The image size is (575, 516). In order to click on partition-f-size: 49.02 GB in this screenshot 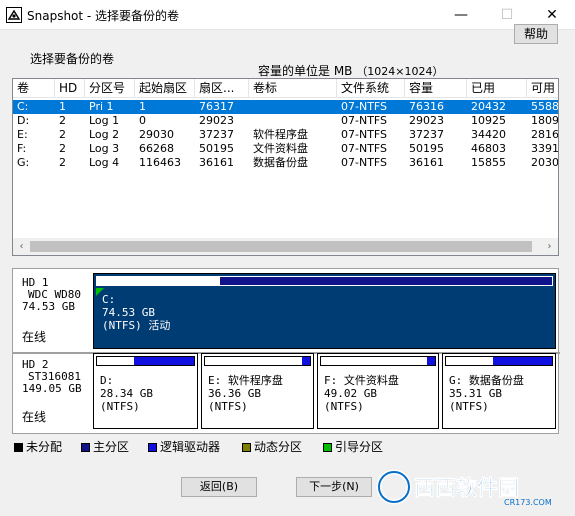, I will do `click(350, 393)`.